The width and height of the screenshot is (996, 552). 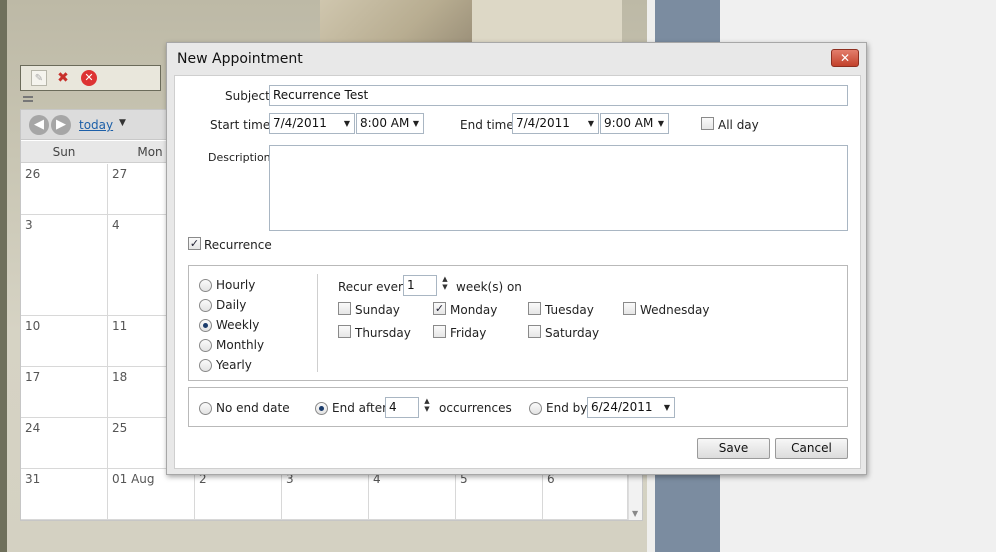 What do you see at coordinates (629, 123) in the screenshot?
I see `end-time-value: 9:00 AM` at bounding box center [629, 123].